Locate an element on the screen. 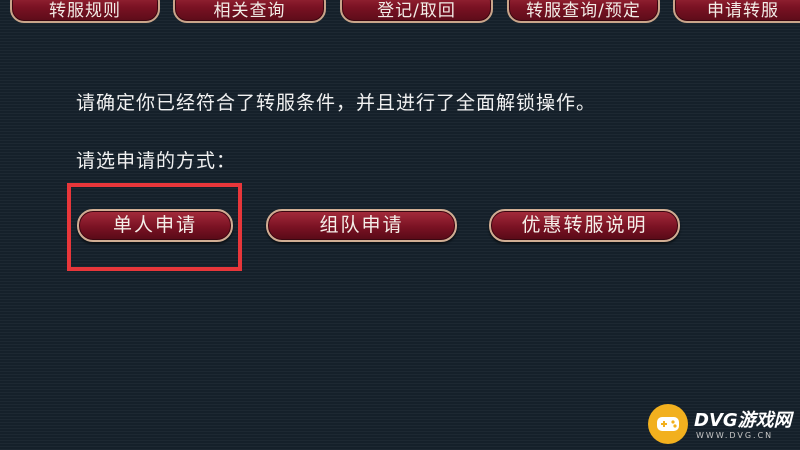  watermark-logo: DVG游戏网 WWW.DVG.CN is located at coordinates (722, 425).